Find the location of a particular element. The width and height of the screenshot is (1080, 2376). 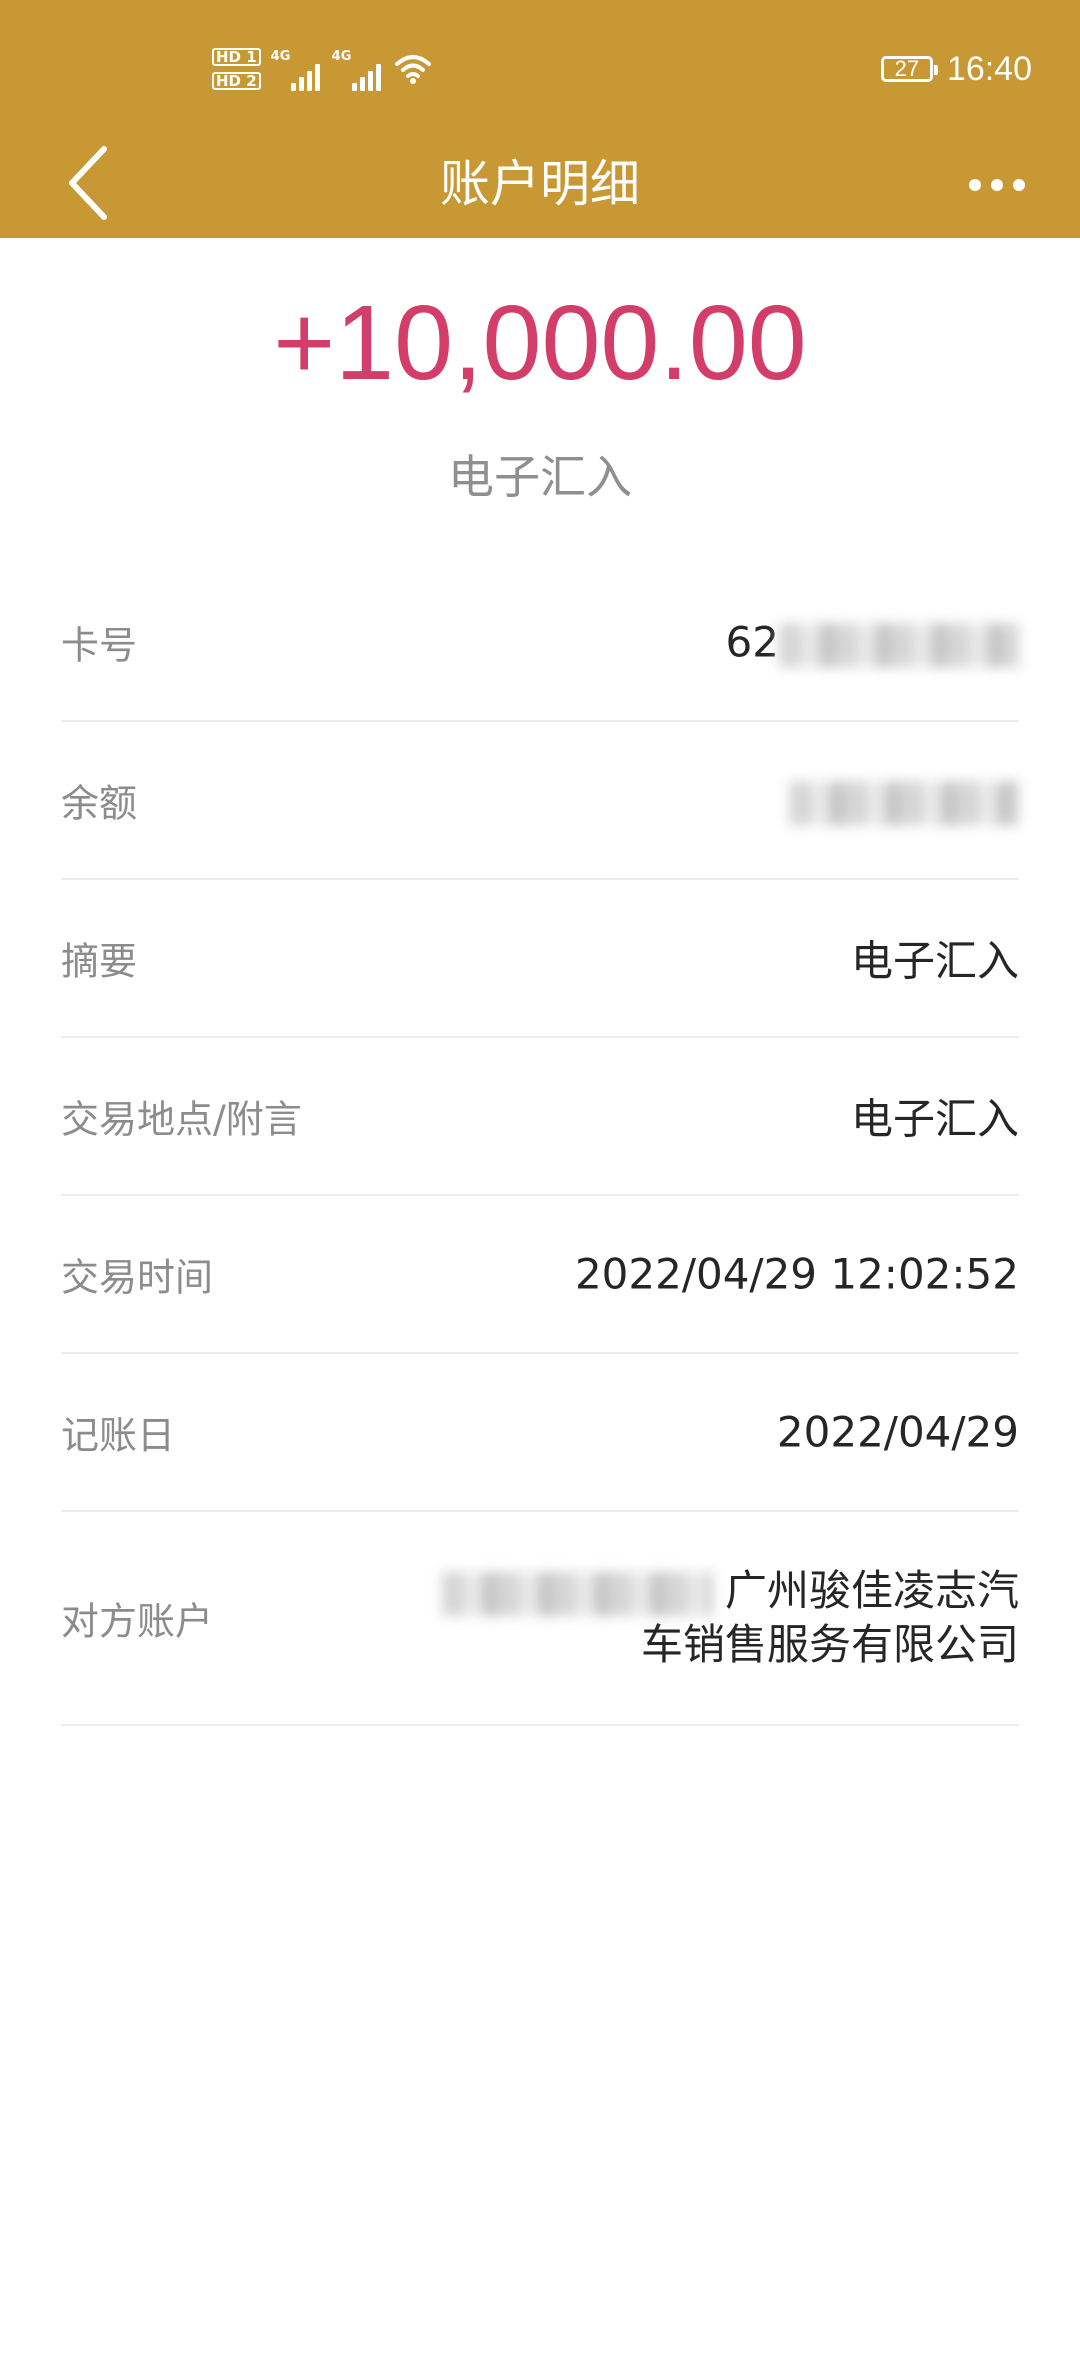

nav-bar: 账户明细 is located at coordinates (540, 184).